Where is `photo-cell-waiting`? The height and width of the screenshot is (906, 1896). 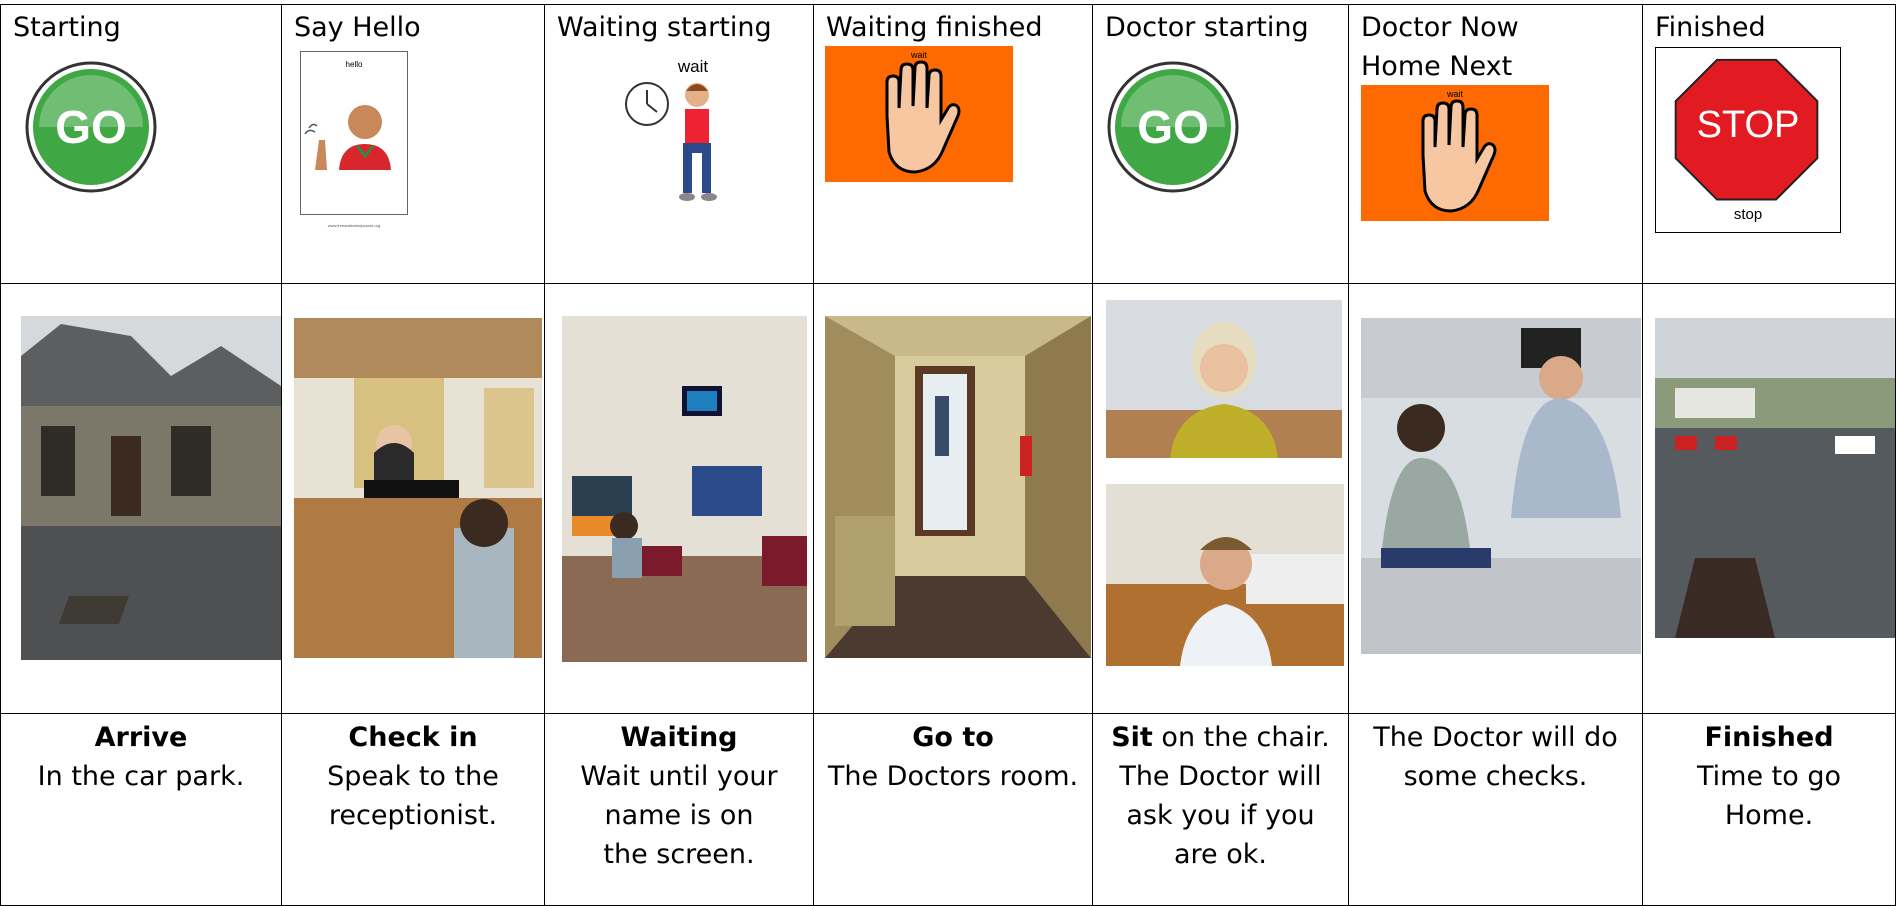
photo-cell-waiting is located at coordinates (679, 499).